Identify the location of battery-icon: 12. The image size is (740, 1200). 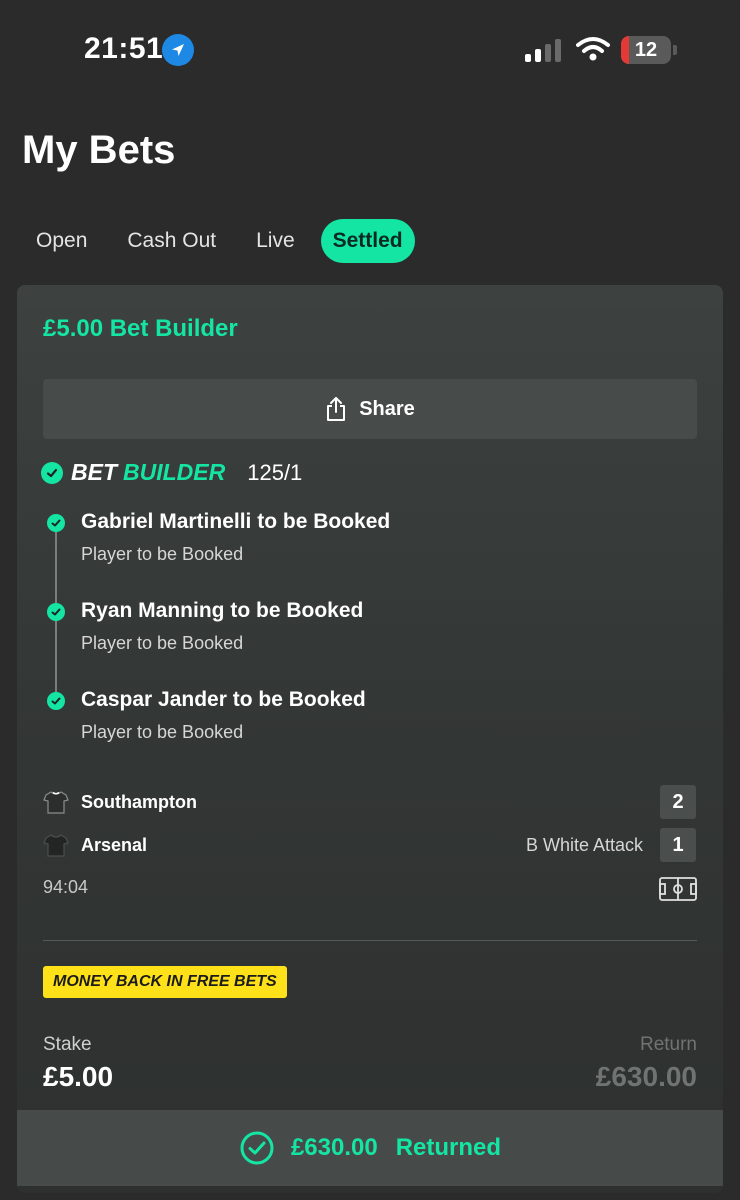
(646, 50).